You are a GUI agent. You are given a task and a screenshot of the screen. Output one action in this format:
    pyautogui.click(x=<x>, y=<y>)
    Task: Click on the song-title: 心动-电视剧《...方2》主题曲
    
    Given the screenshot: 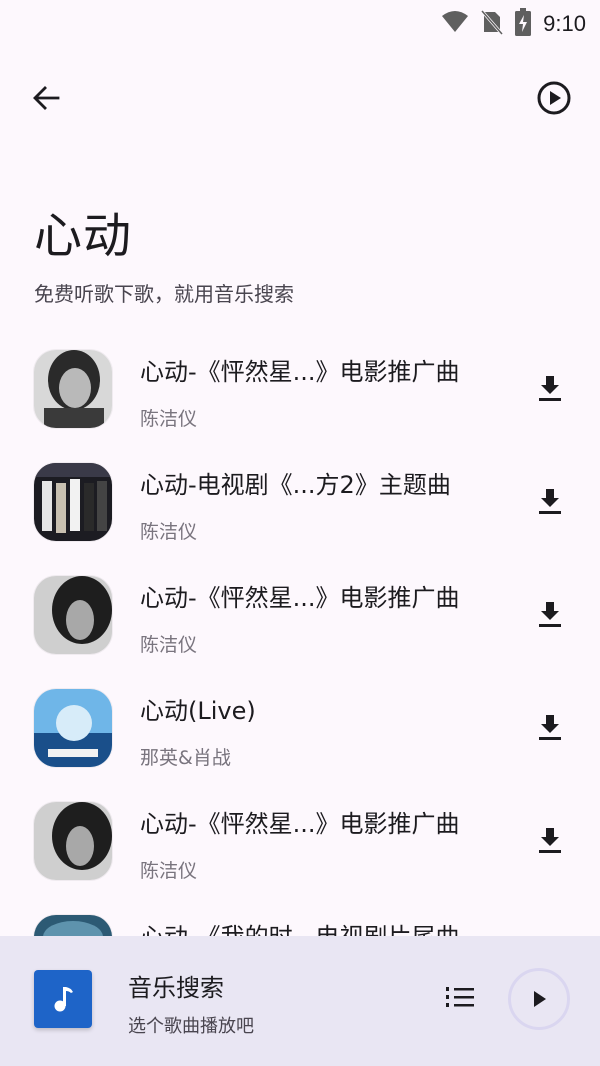 What is the action you would take?
    pyautogui.click(x=295, y=485)
    